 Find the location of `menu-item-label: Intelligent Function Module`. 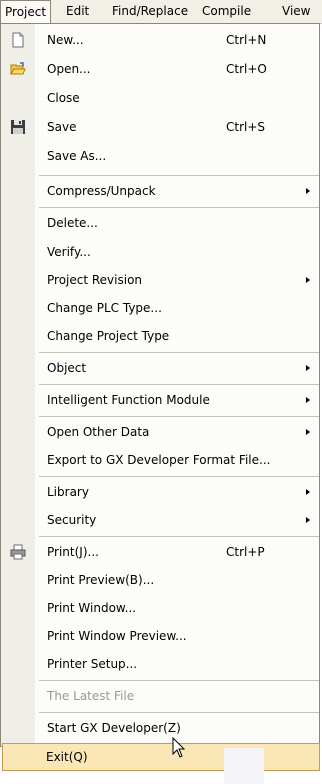

menu-item-label: Intelligent Function Module is located at coordinates (128, 400).